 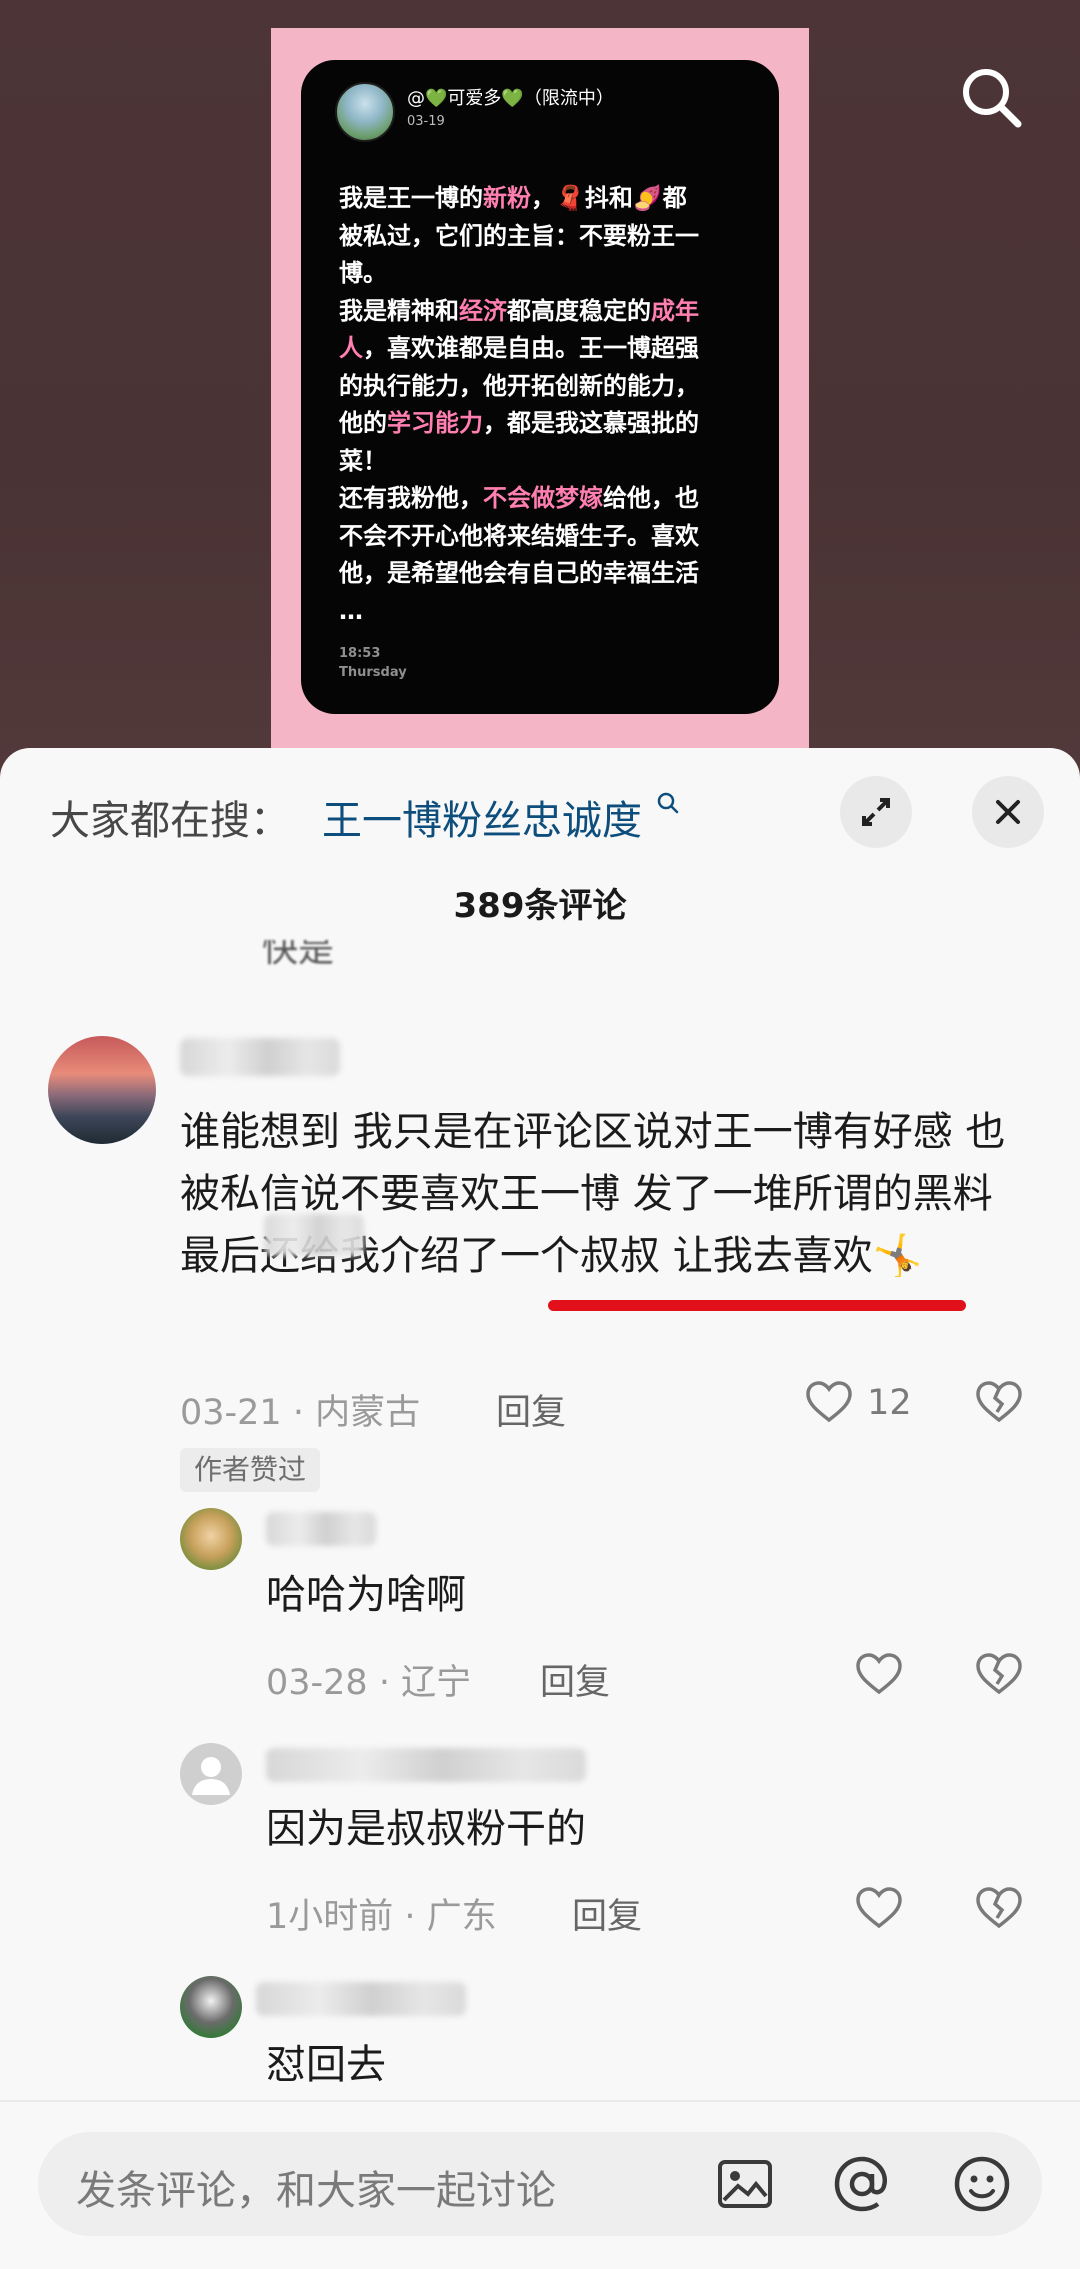 I want to click on card-text-segment: 被私过，它们的主旨：不要粉王一, so click(x=519, y=235).